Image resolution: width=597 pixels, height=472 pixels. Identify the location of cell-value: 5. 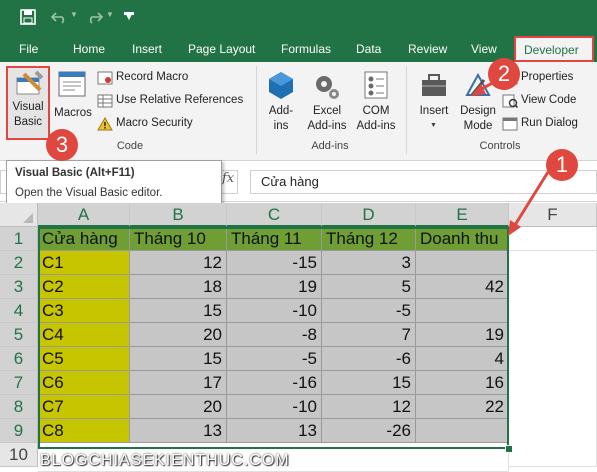
(369, 287).